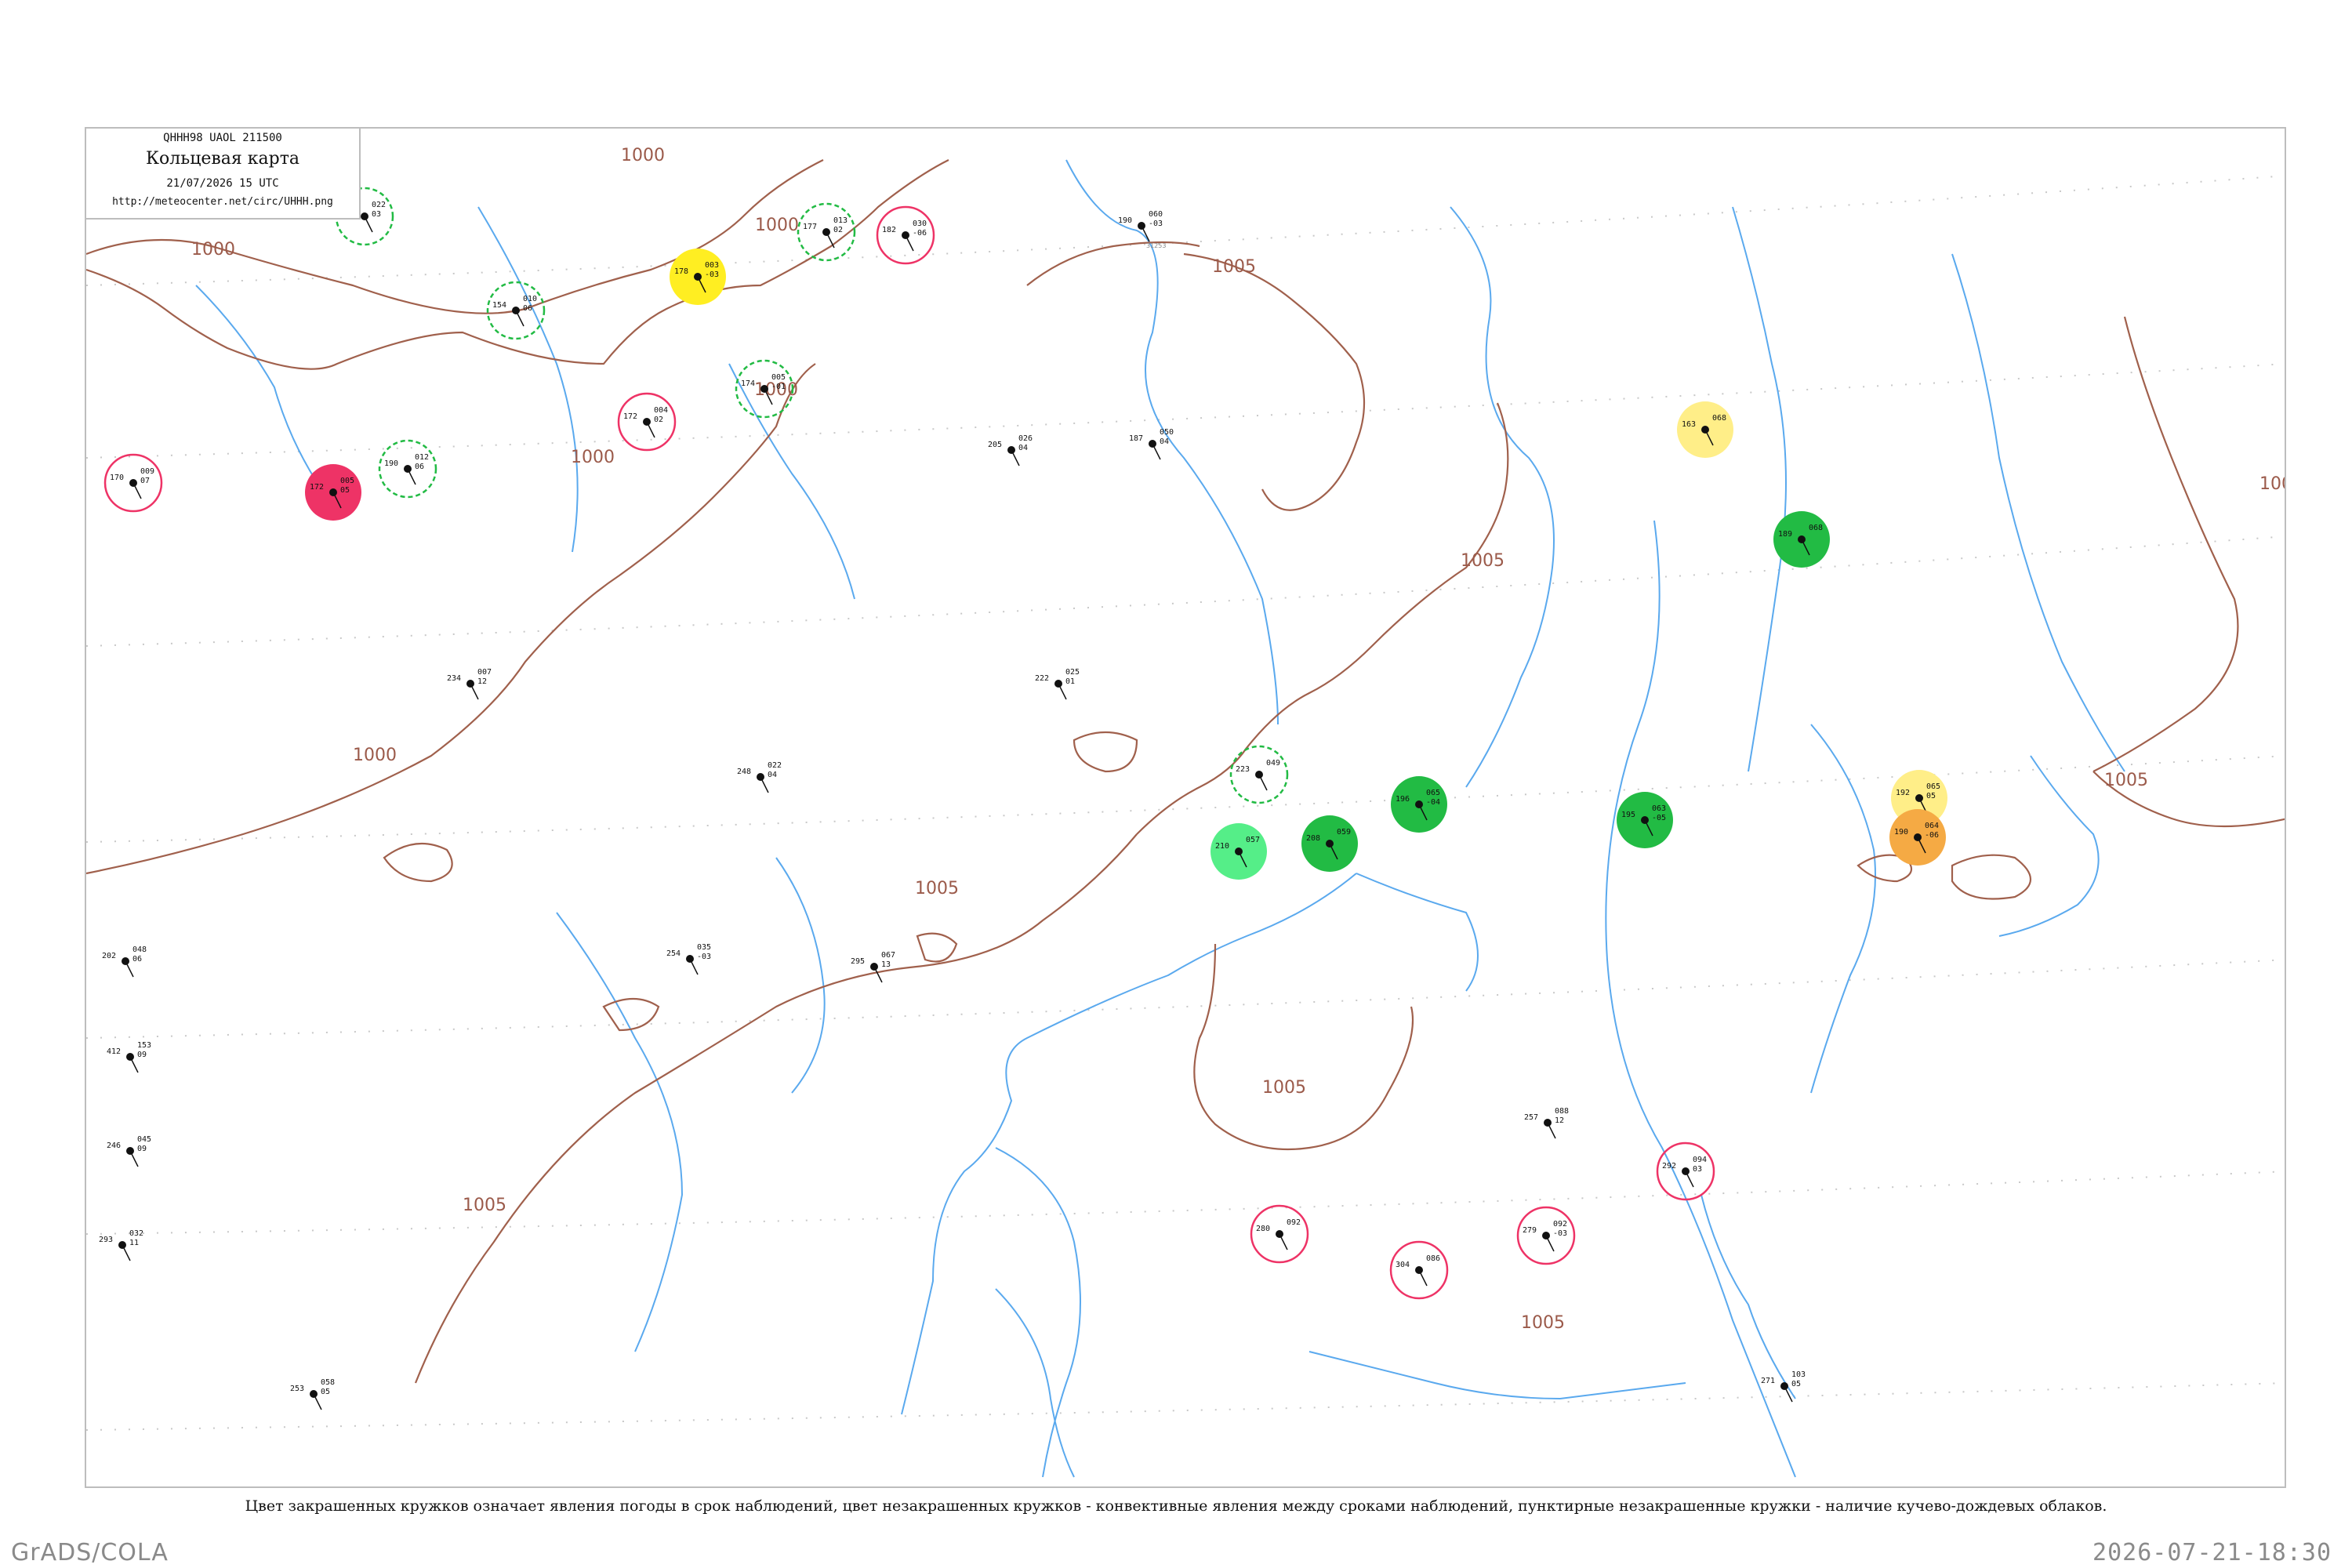  Describe the element at coordinates (1156, 214) in the screenshot. I see `station-pressure: 060` at that location.